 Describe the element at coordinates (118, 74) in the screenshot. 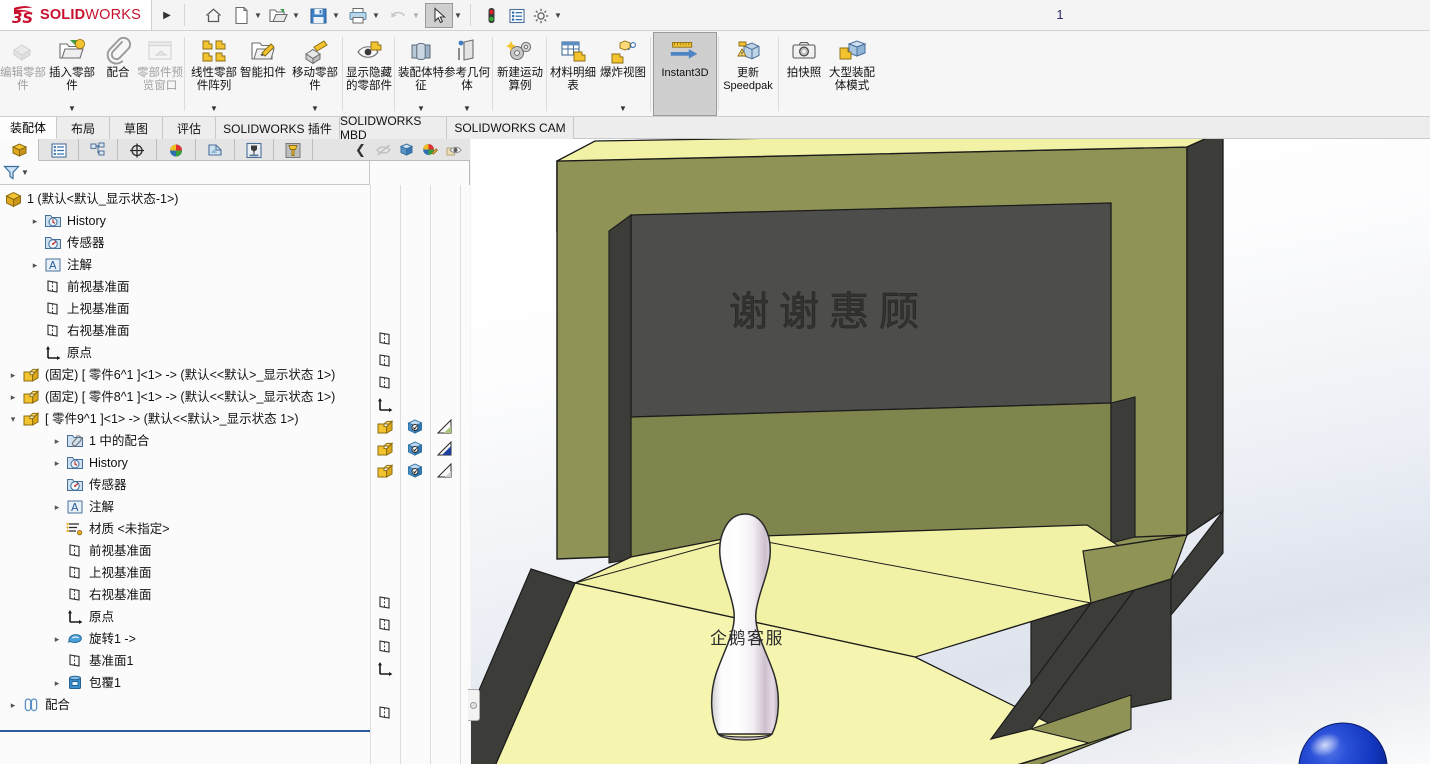

I see `ribbon-mate: 配合` at that location.